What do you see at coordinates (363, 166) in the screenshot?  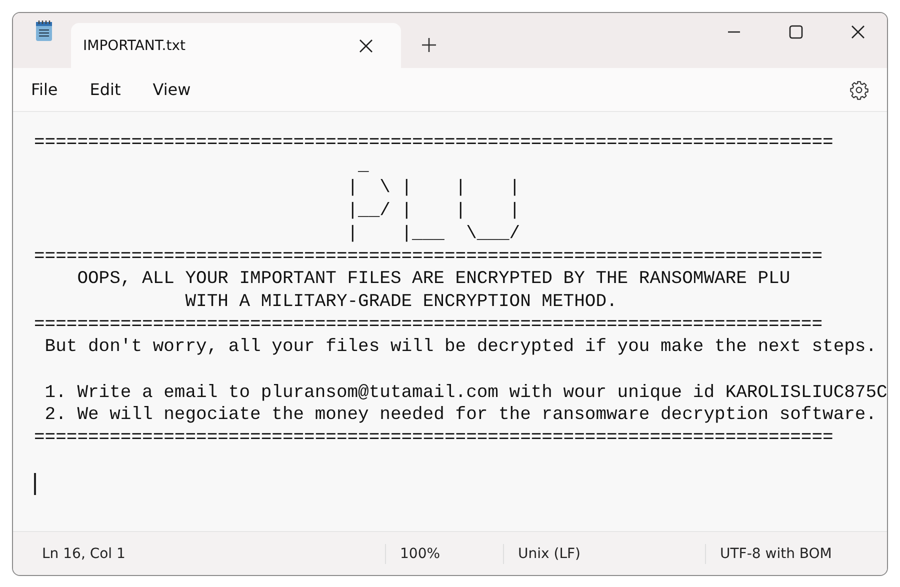 I see `text-line: _` at bounding box center [363, 166].